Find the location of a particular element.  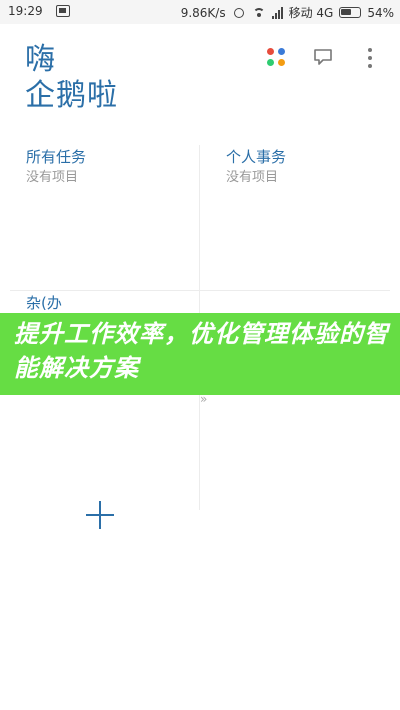

quadrant-title-partial: 杂(办 is located at coordinates (44, 303).